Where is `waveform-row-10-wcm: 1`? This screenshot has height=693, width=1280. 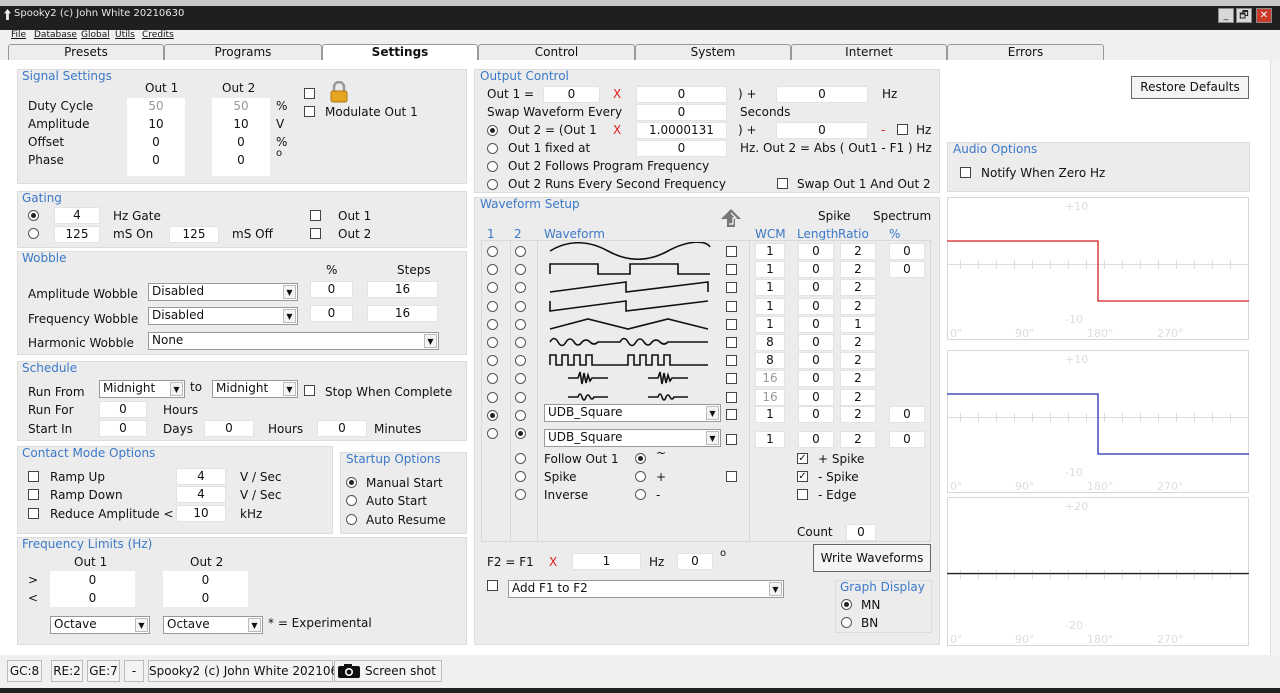 waveform-row-10-wcm: 1 is located at coordinates (770, 414).